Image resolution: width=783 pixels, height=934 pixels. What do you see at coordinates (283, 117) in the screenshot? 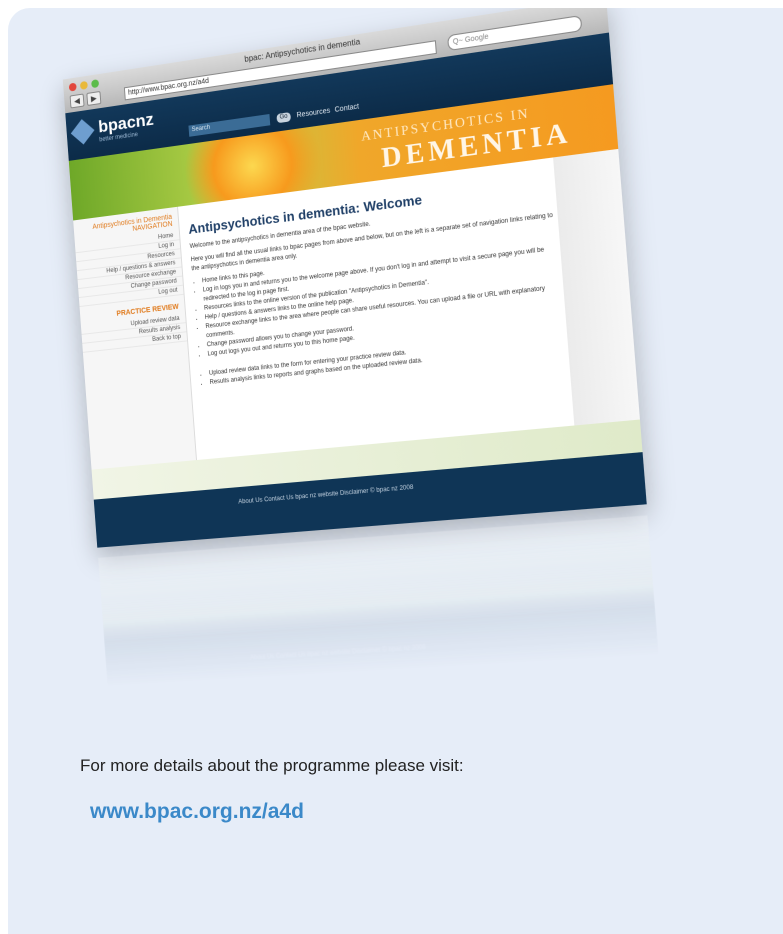
I see `site-search-go-button: Go` at bounding box center [283, 117].